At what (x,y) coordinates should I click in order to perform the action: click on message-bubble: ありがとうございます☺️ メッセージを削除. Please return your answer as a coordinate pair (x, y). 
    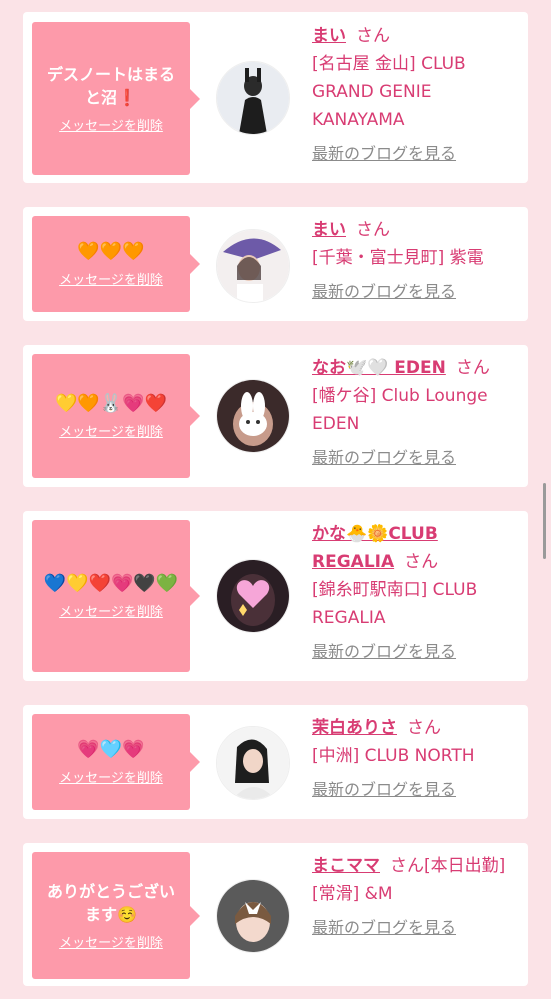
    Looking at the image, I should click on (116, 915).